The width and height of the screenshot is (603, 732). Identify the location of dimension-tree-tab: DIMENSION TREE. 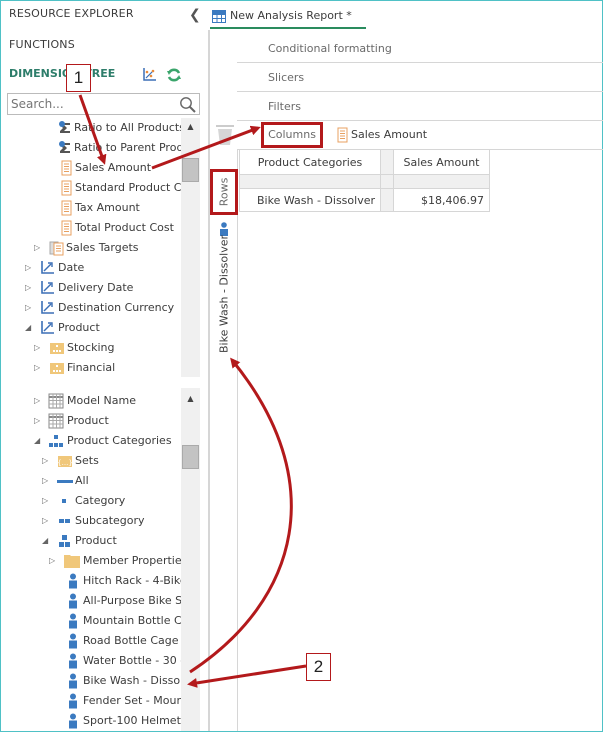
(62, 73).